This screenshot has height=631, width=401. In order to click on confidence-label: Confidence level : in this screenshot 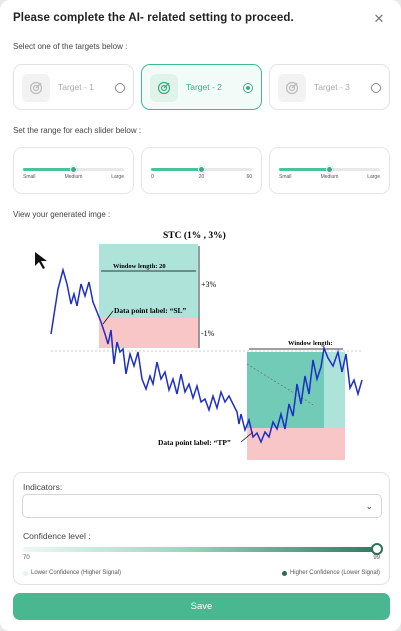, I will do `click(57, 536)`.